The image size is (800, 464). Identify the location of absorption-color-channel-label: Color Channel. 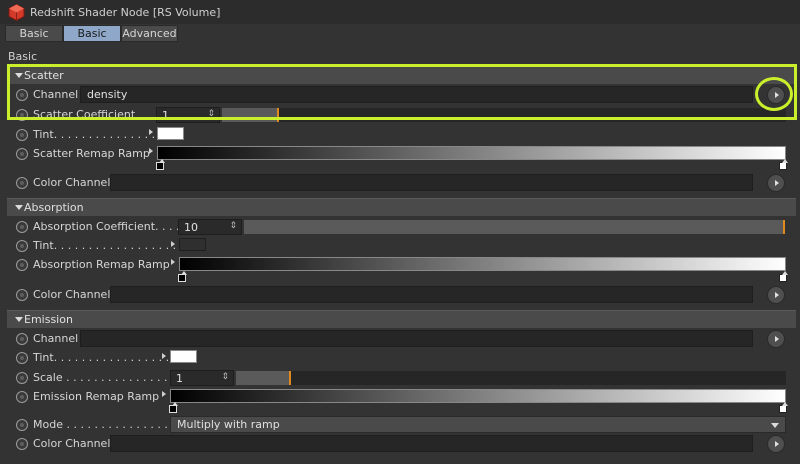
(72, 294).